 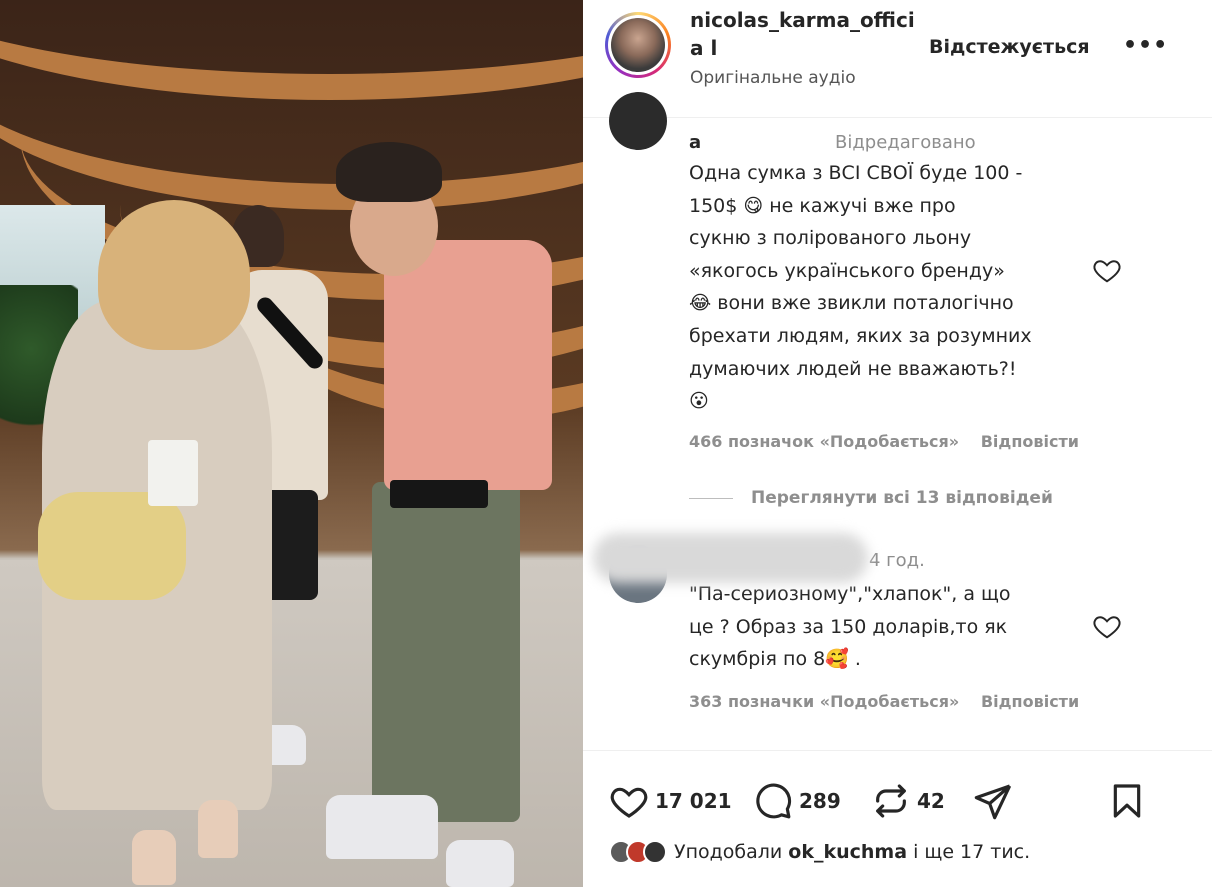 What do you see at coordinates (824, 701) in the screenshot?
I see `comment-likes-count: 363 позначки «Подобається»` at bounding box center [824, 701].